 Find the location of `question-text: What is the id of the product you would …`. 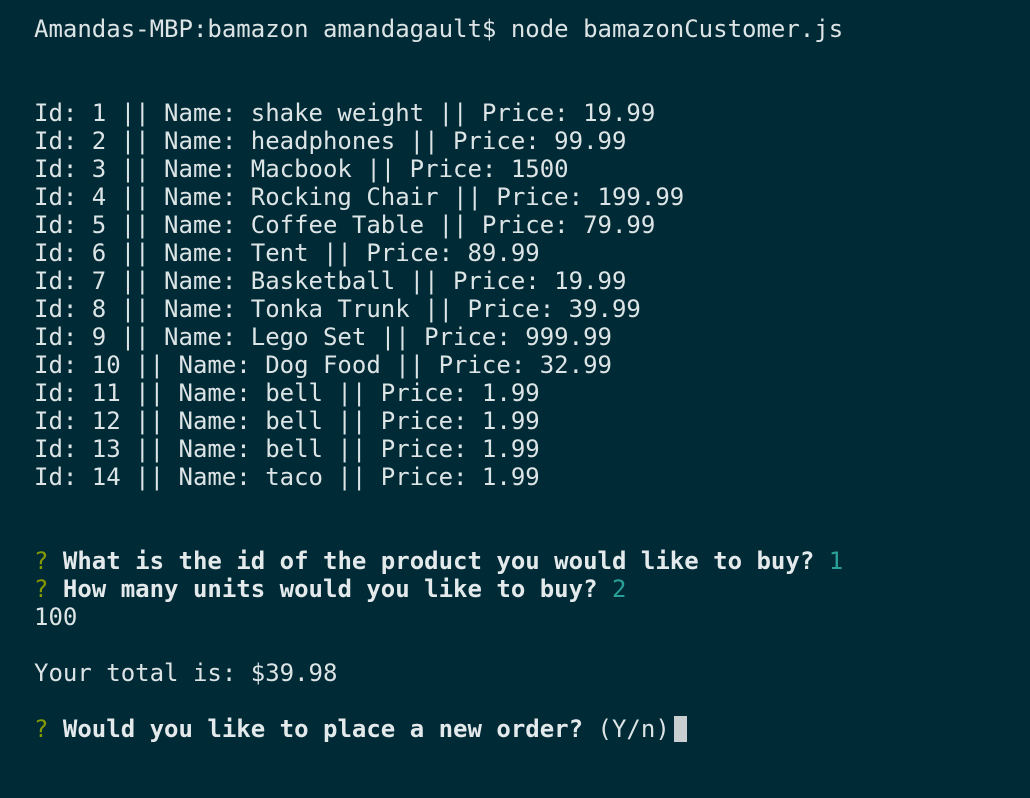

question-text: What is the id of the product you would … is located at coordinates (438, 561).